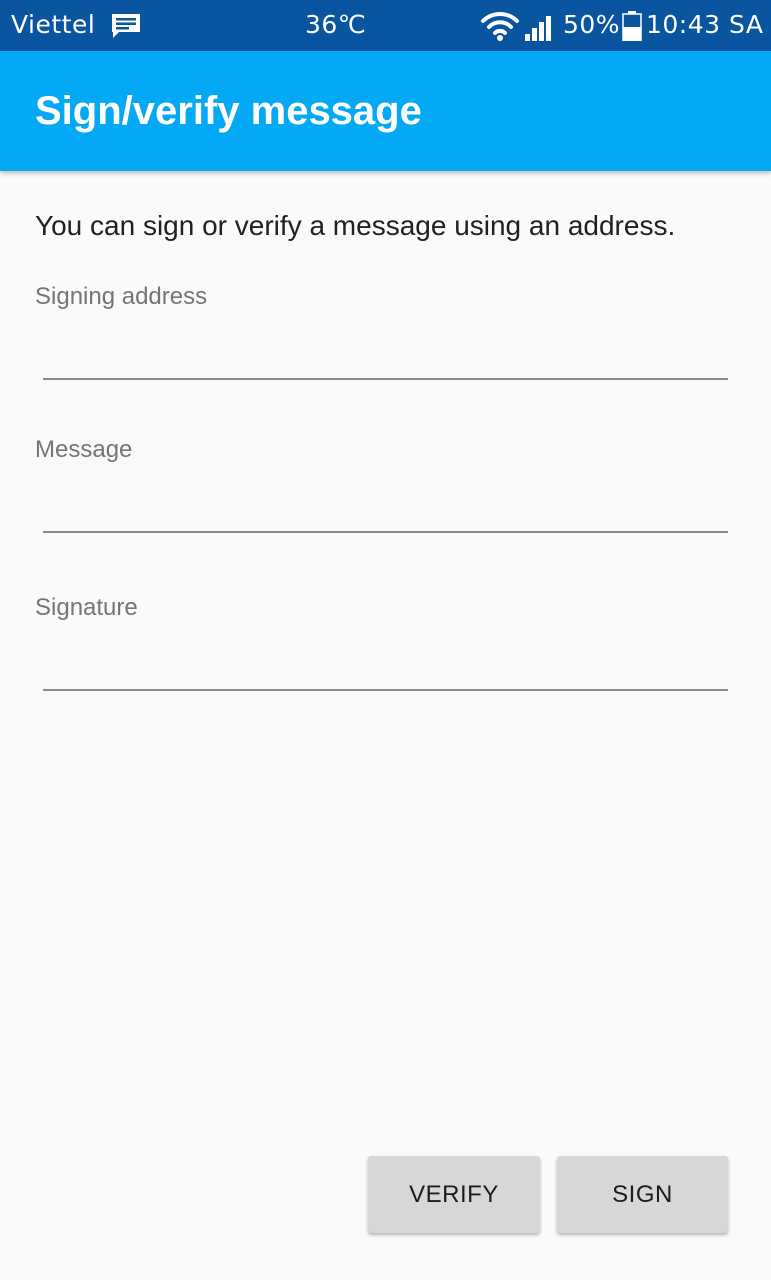 The width and height of the screenshot is (771, 1280). Describe the element at coordinates (121, 296) in the screenshot. I see `signing-address-label: Signing address` at that location.